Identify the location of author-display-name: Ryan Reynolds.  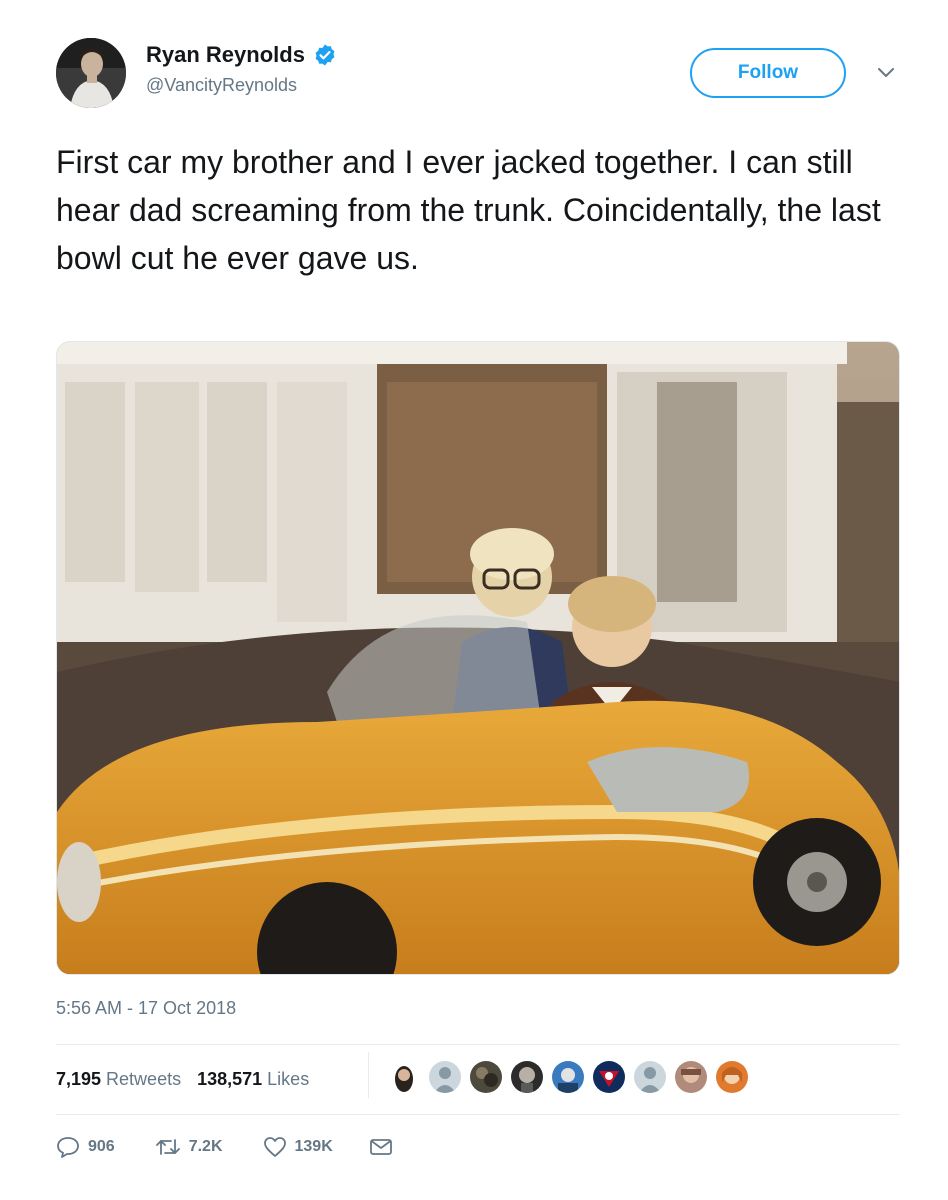
(225, 55).